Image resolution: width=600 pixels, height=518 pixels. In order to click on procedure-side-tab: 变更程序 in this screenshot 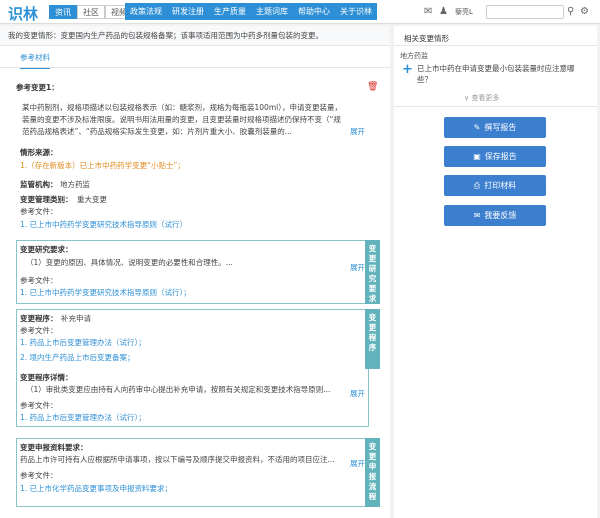, I will do `click(372, 339)`.